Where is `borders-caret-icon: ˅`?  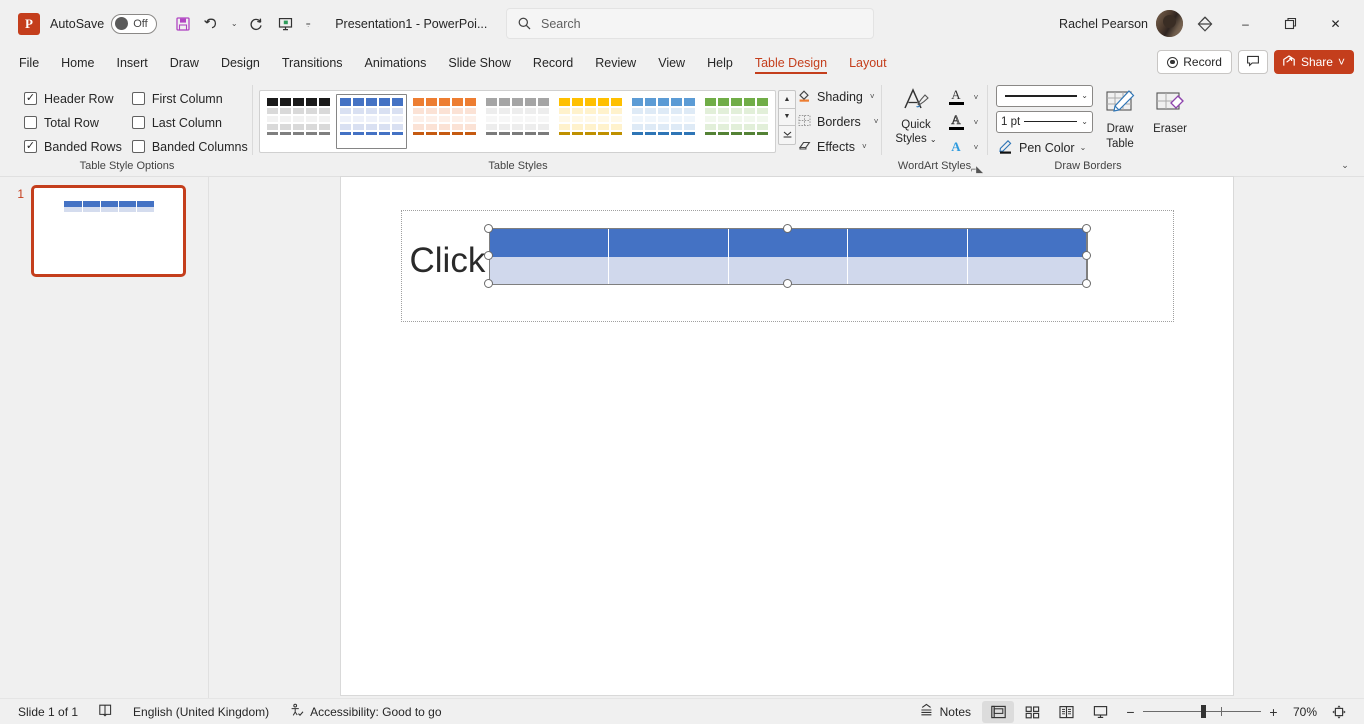
borders-caret-icon: ˅ is located at coordinates (876, 121).